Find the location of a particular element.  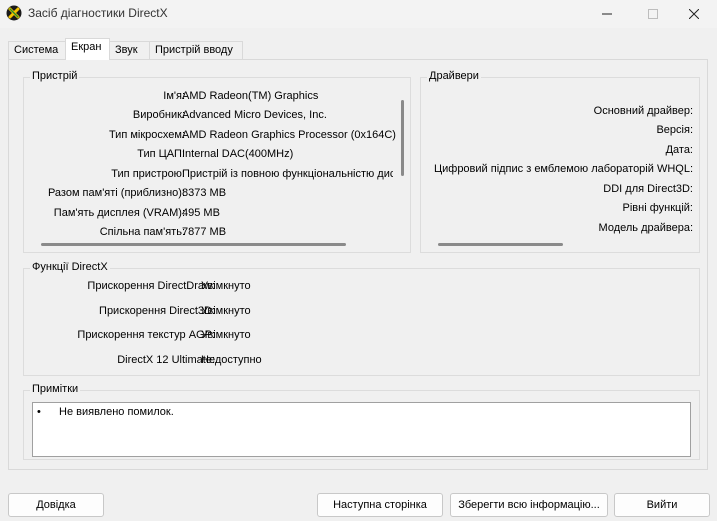

manufacturer-label: Виробник: is located at coordinates (158, 115).